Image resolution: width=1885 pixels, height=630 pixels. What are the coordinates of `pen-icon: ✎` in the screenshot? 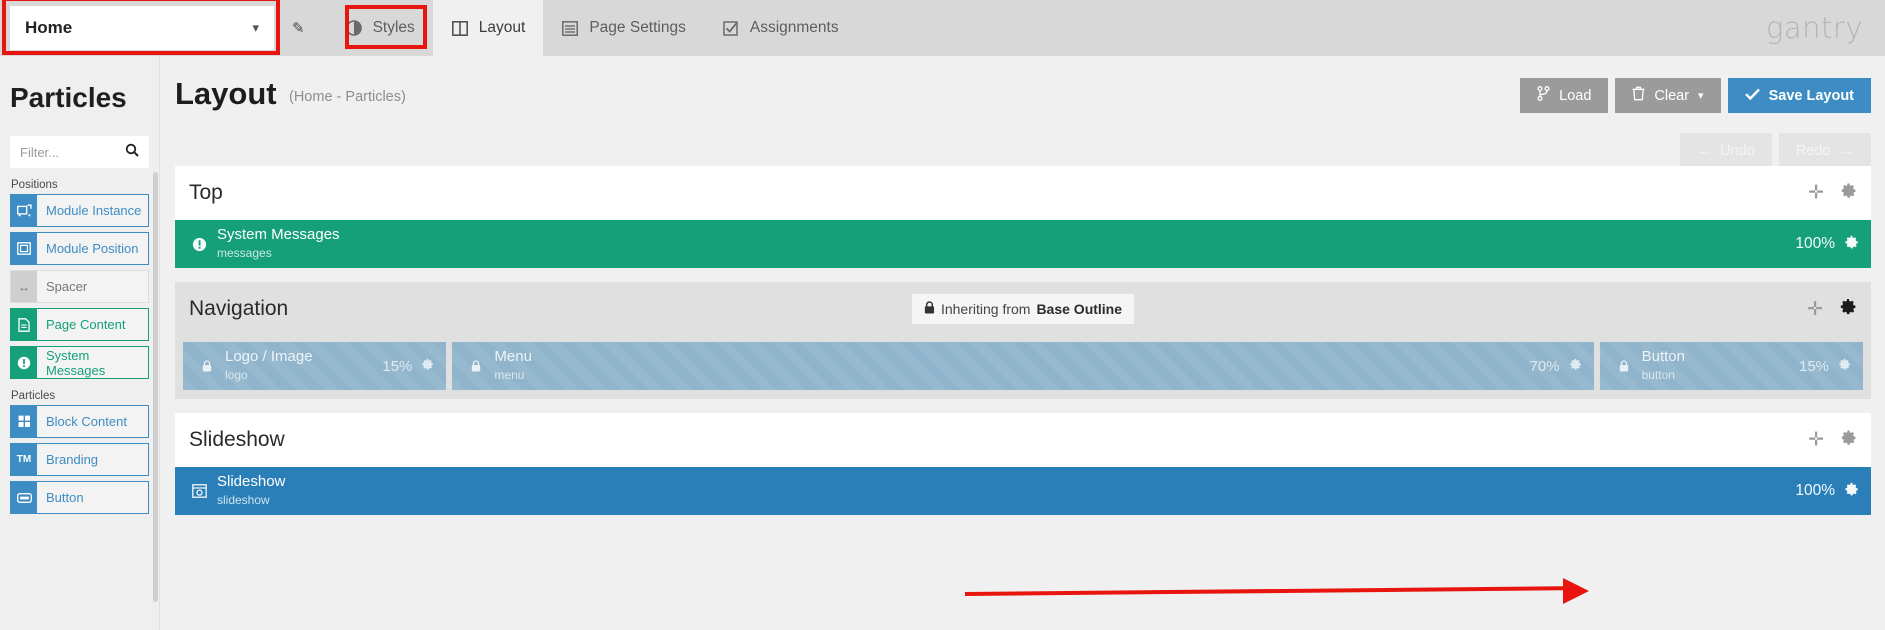 It's located at (298, 28).